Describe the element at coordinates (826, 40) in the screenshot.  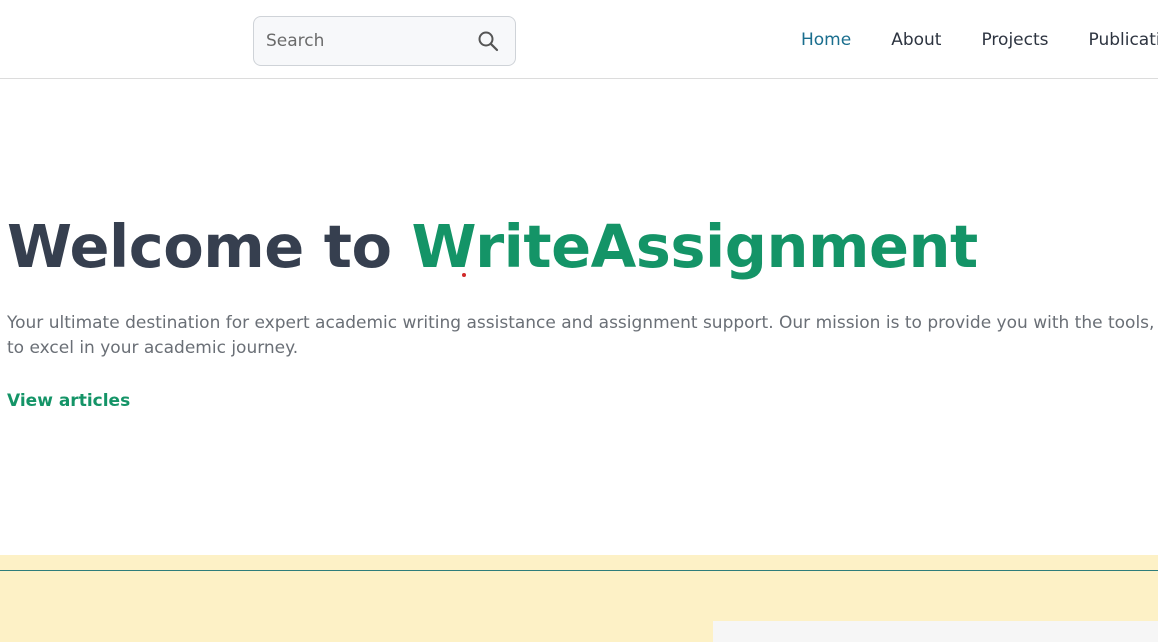
I see `nav-home-link: Home` at that location.